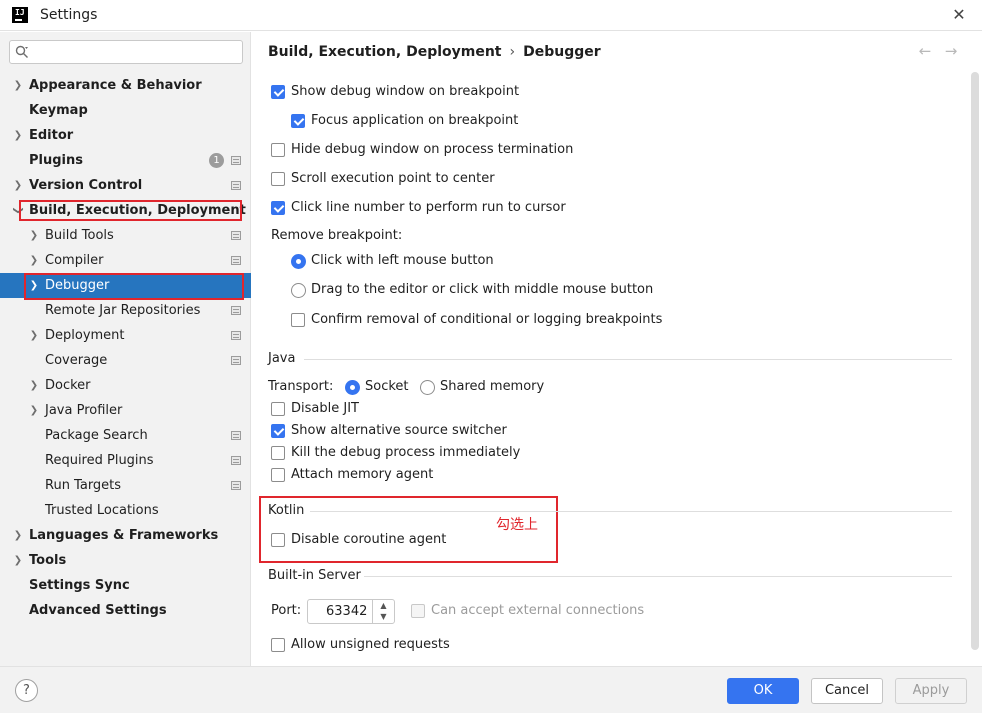 The image size is (982, 713). What do you see at coordinates (136, 52) in the screenshot?
I see `search-input` at bounding box center [136, 52].